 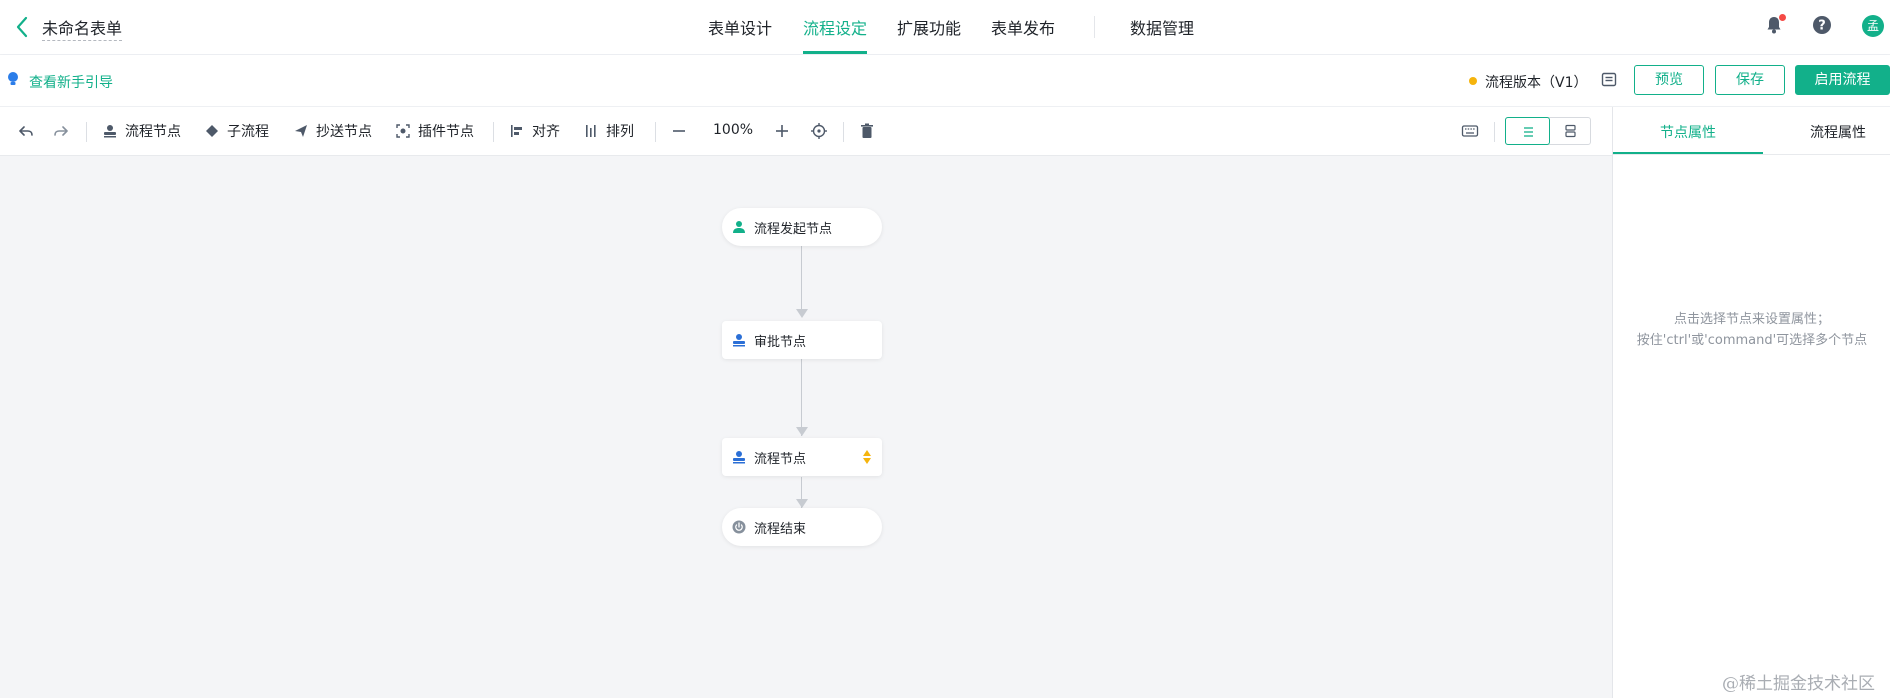 What do you see at coordinates (13, 78) in the screenshot?
I see `lightbulb-icon` at bounding box center [13, 78].